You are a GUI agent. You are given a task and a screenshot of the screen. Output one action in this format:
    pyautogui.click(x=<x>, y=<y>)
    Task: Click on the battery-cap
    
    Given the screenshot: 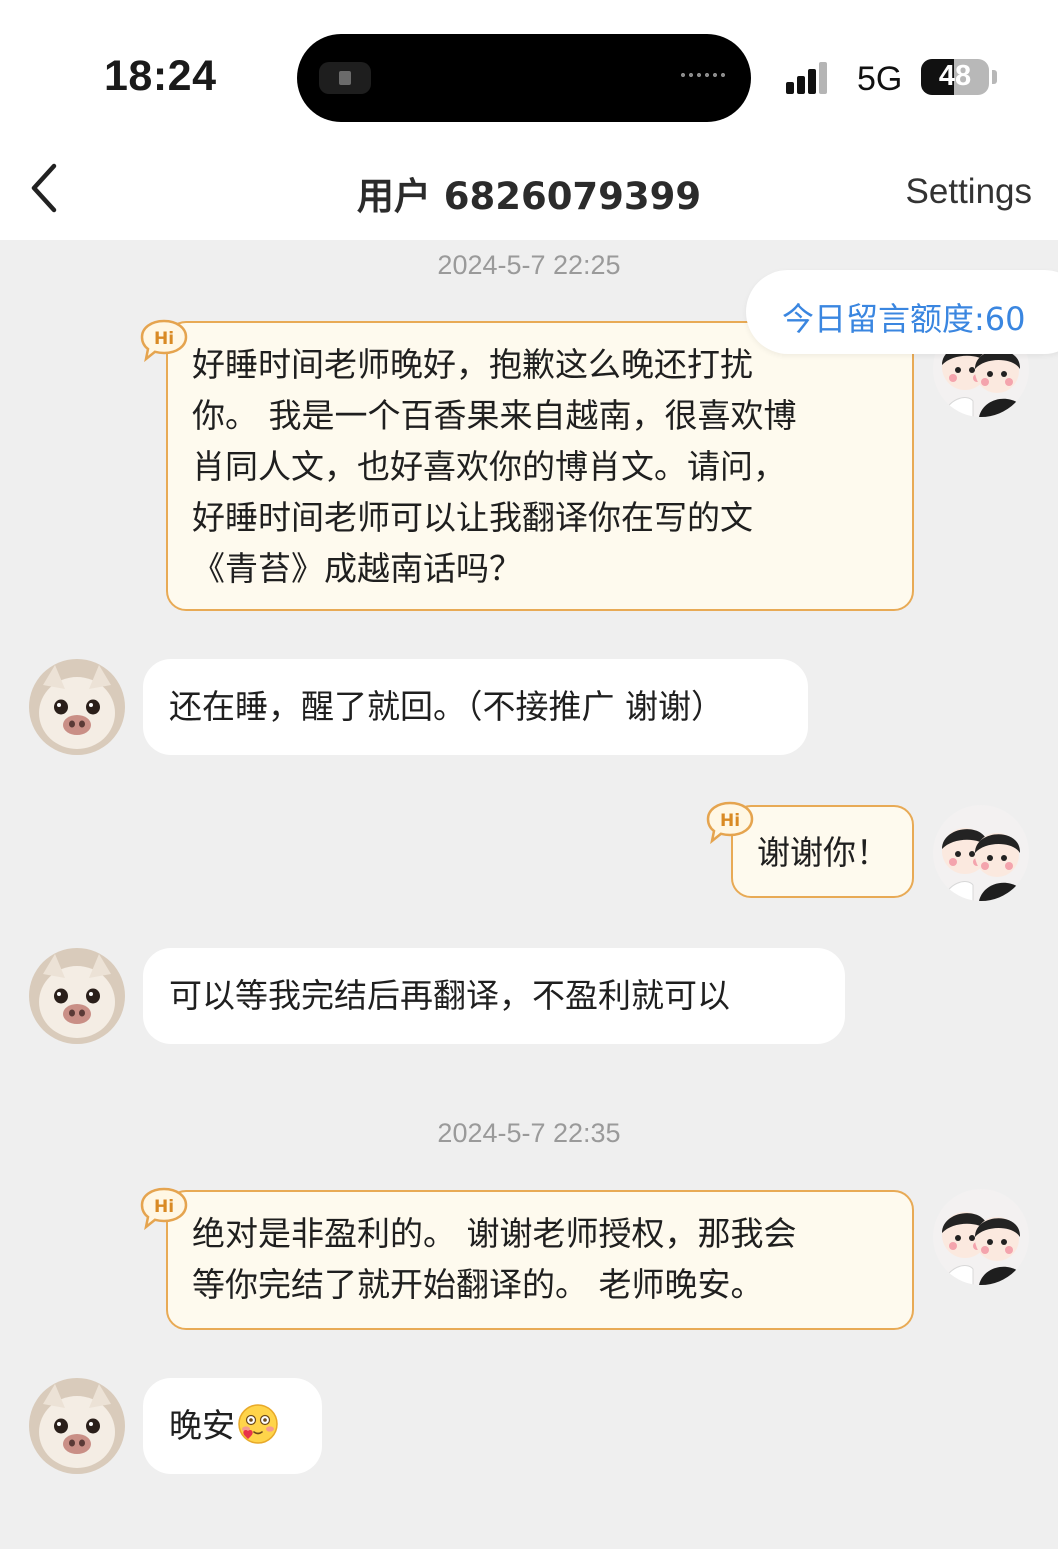 What is the action you would take?
    pyautogui.click(x=994, y=77)
    